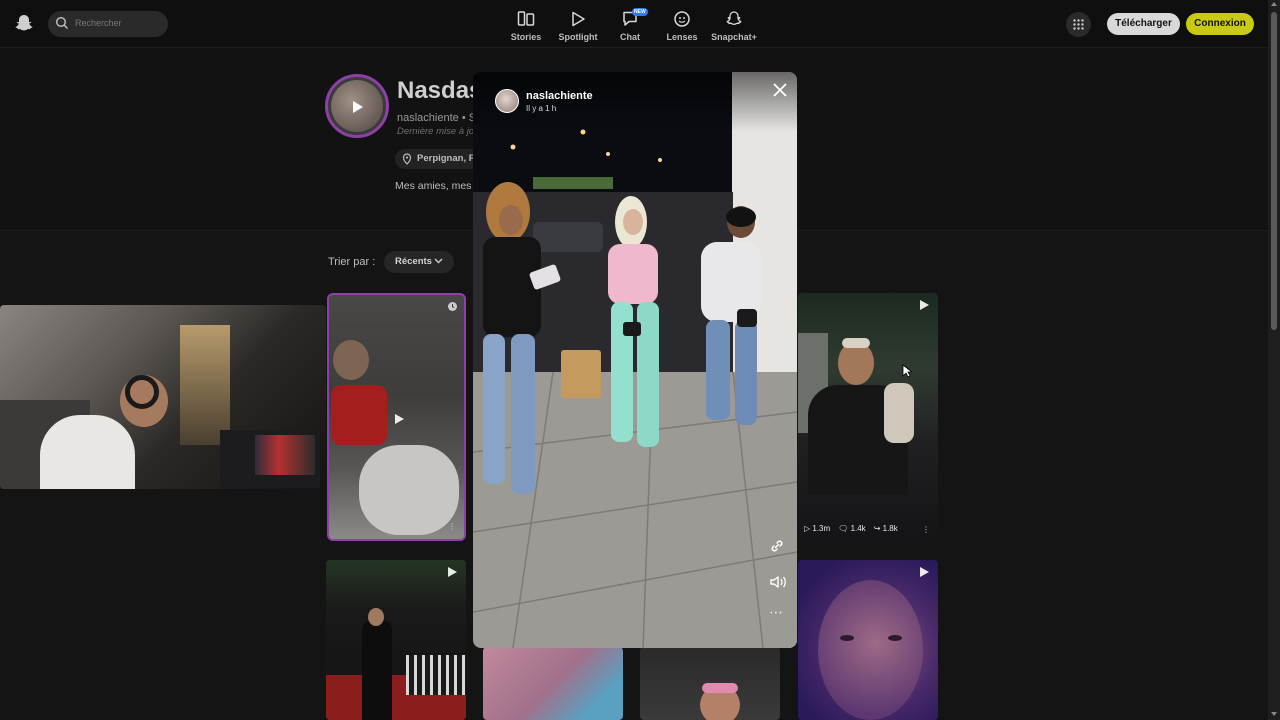  What do you see at coordinates (635, 102) in the screenshot?
I see `story-header` at bounding box center [635, 102].